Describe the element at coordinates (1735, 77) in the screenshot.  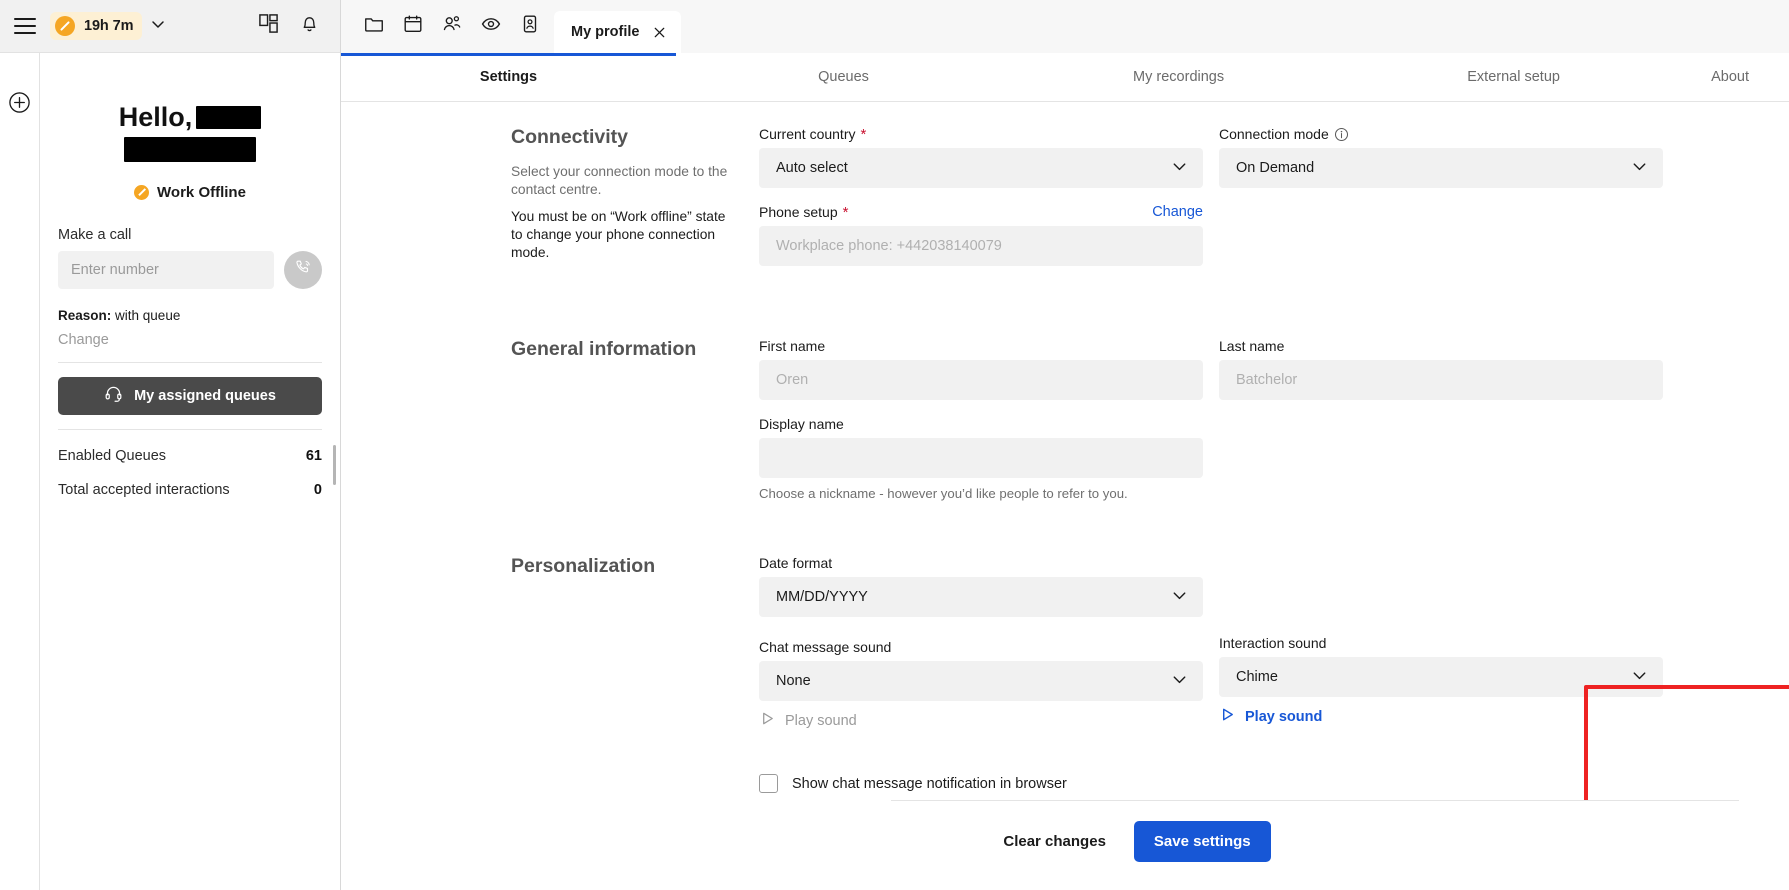
I see `tab-about: About` at that location.